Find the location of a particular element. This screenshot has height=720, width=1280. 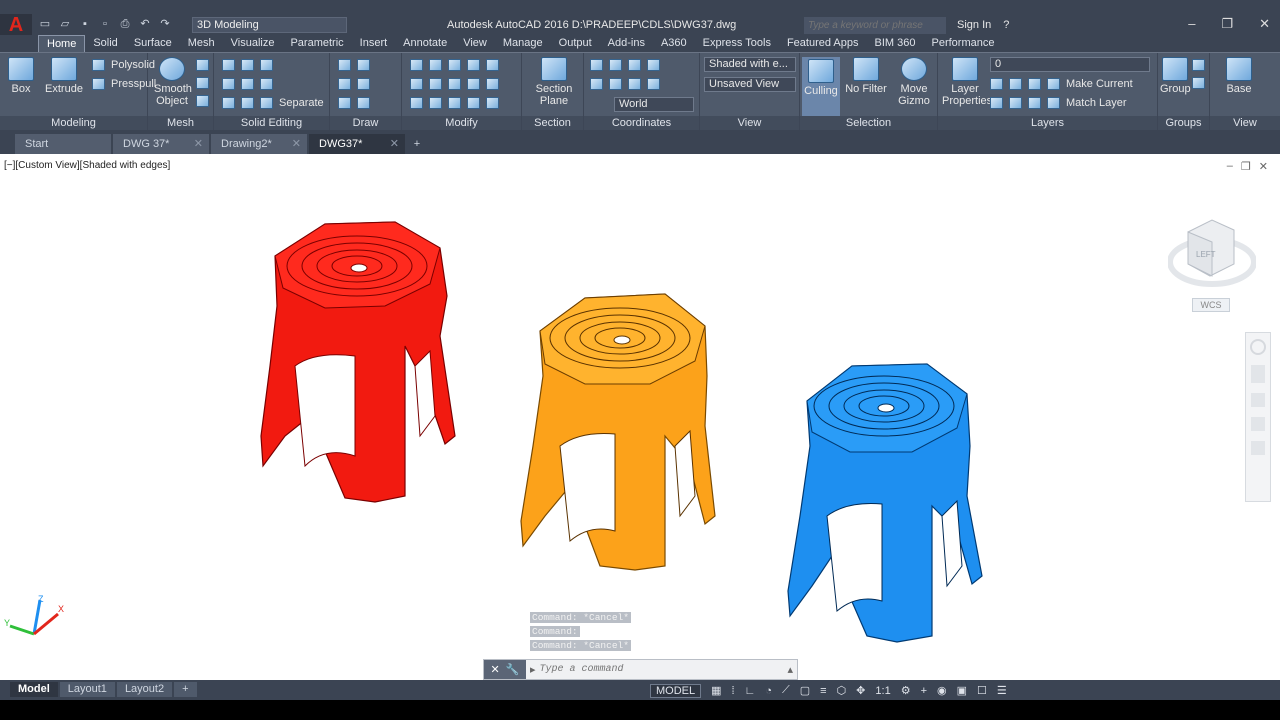

ucs-origin-icon is located at coordinates (596, 84).